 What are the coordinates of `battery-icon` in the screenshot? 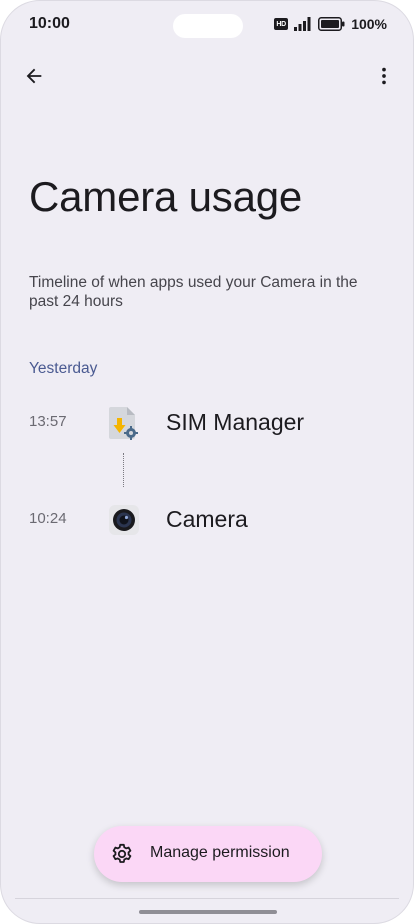 It's located at (331, 24).